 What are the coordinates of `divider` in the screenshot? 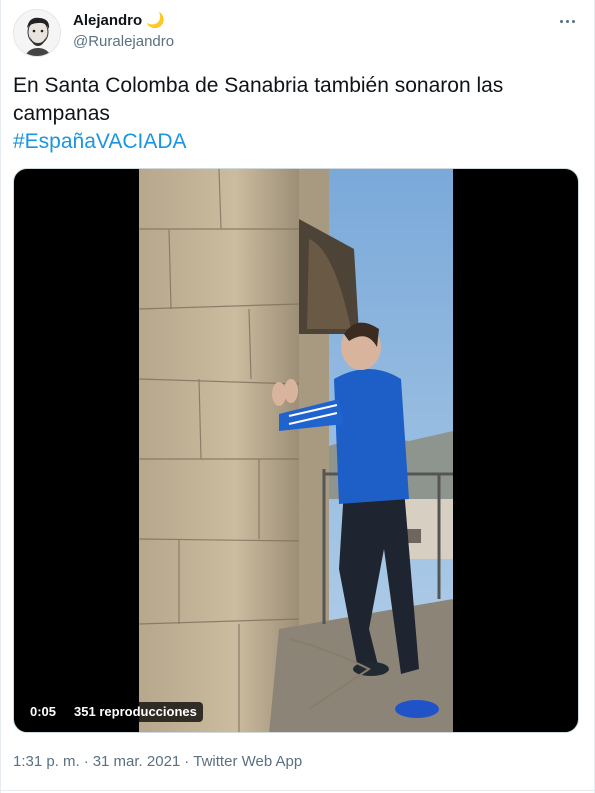 It's located at (297, 790).